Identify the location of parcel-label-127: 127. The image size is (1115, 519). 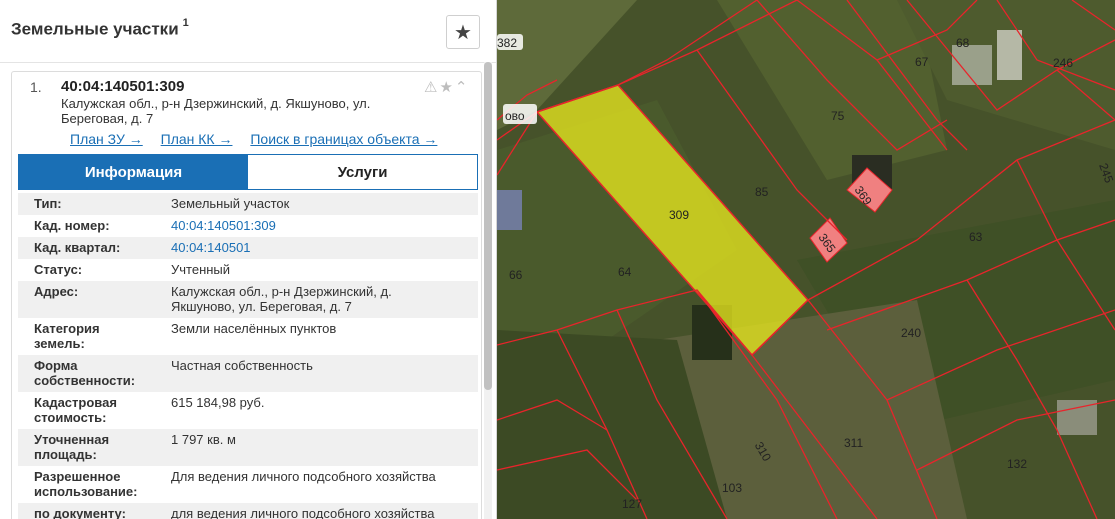
(632, 504).